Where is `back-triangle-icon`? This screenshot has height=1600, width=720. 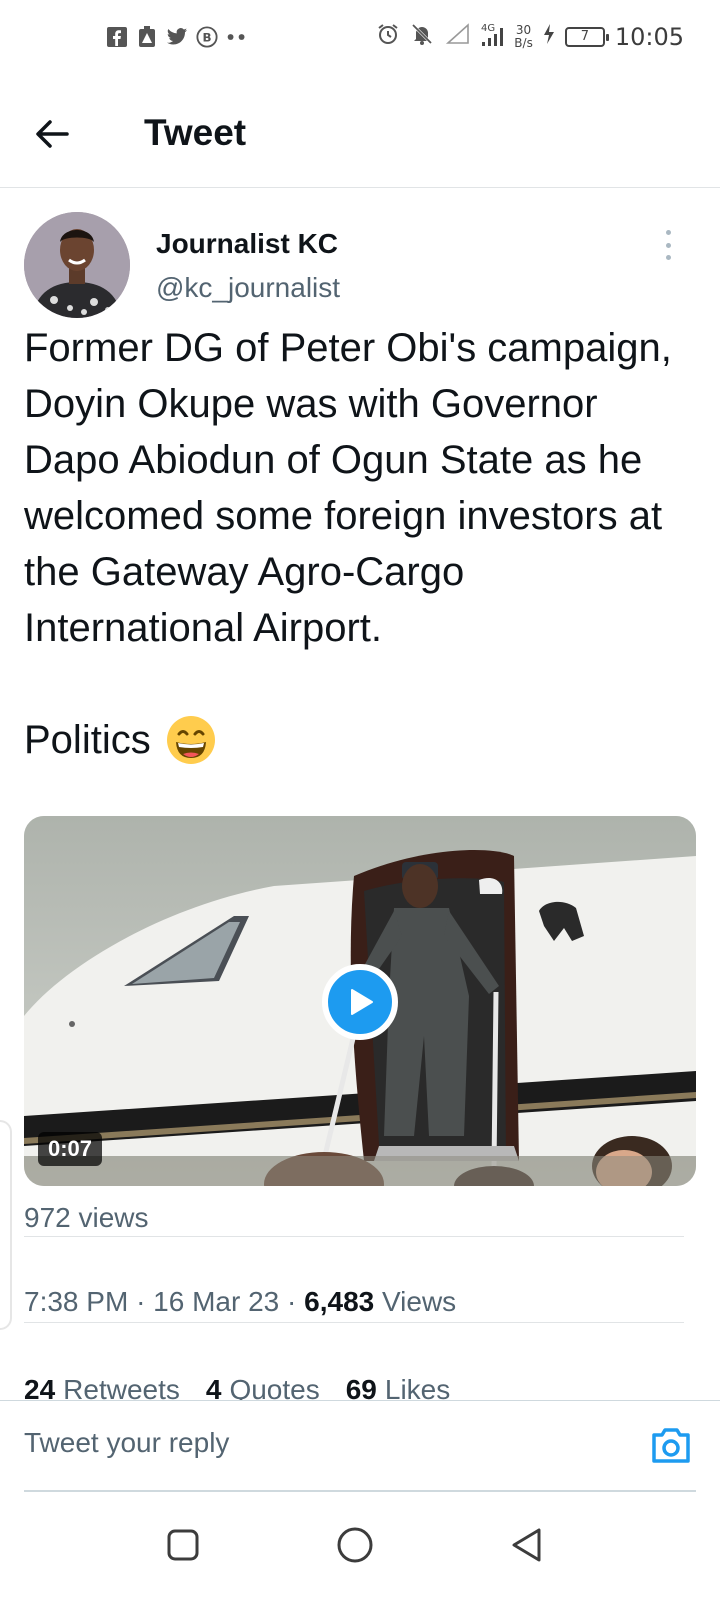 back-triangle-icon is located at coordinates (526, 1545).